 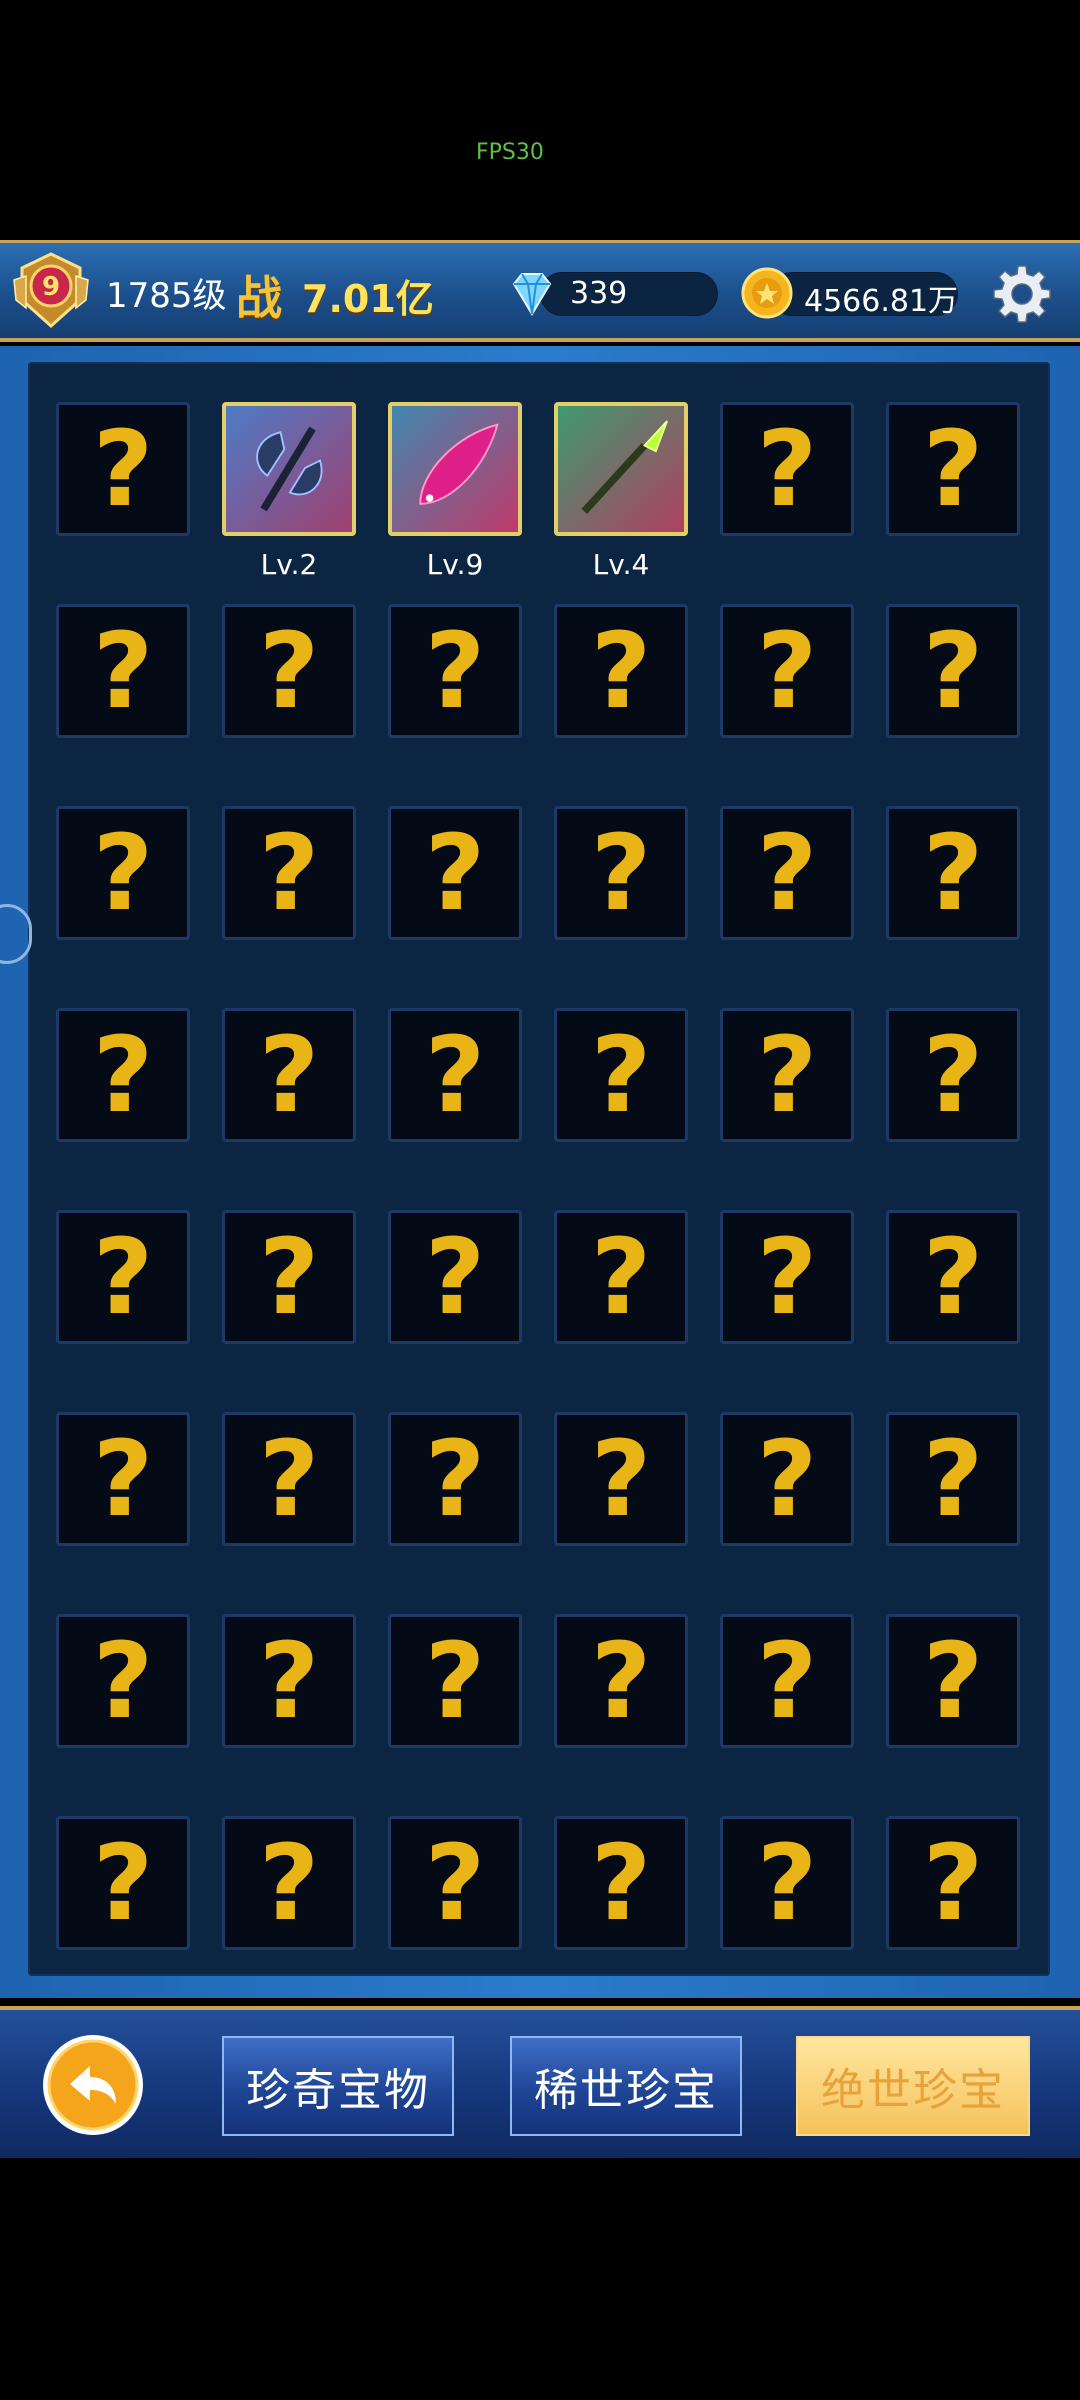 I want to click on jade-spear-icon, so click(x=621, y=469).